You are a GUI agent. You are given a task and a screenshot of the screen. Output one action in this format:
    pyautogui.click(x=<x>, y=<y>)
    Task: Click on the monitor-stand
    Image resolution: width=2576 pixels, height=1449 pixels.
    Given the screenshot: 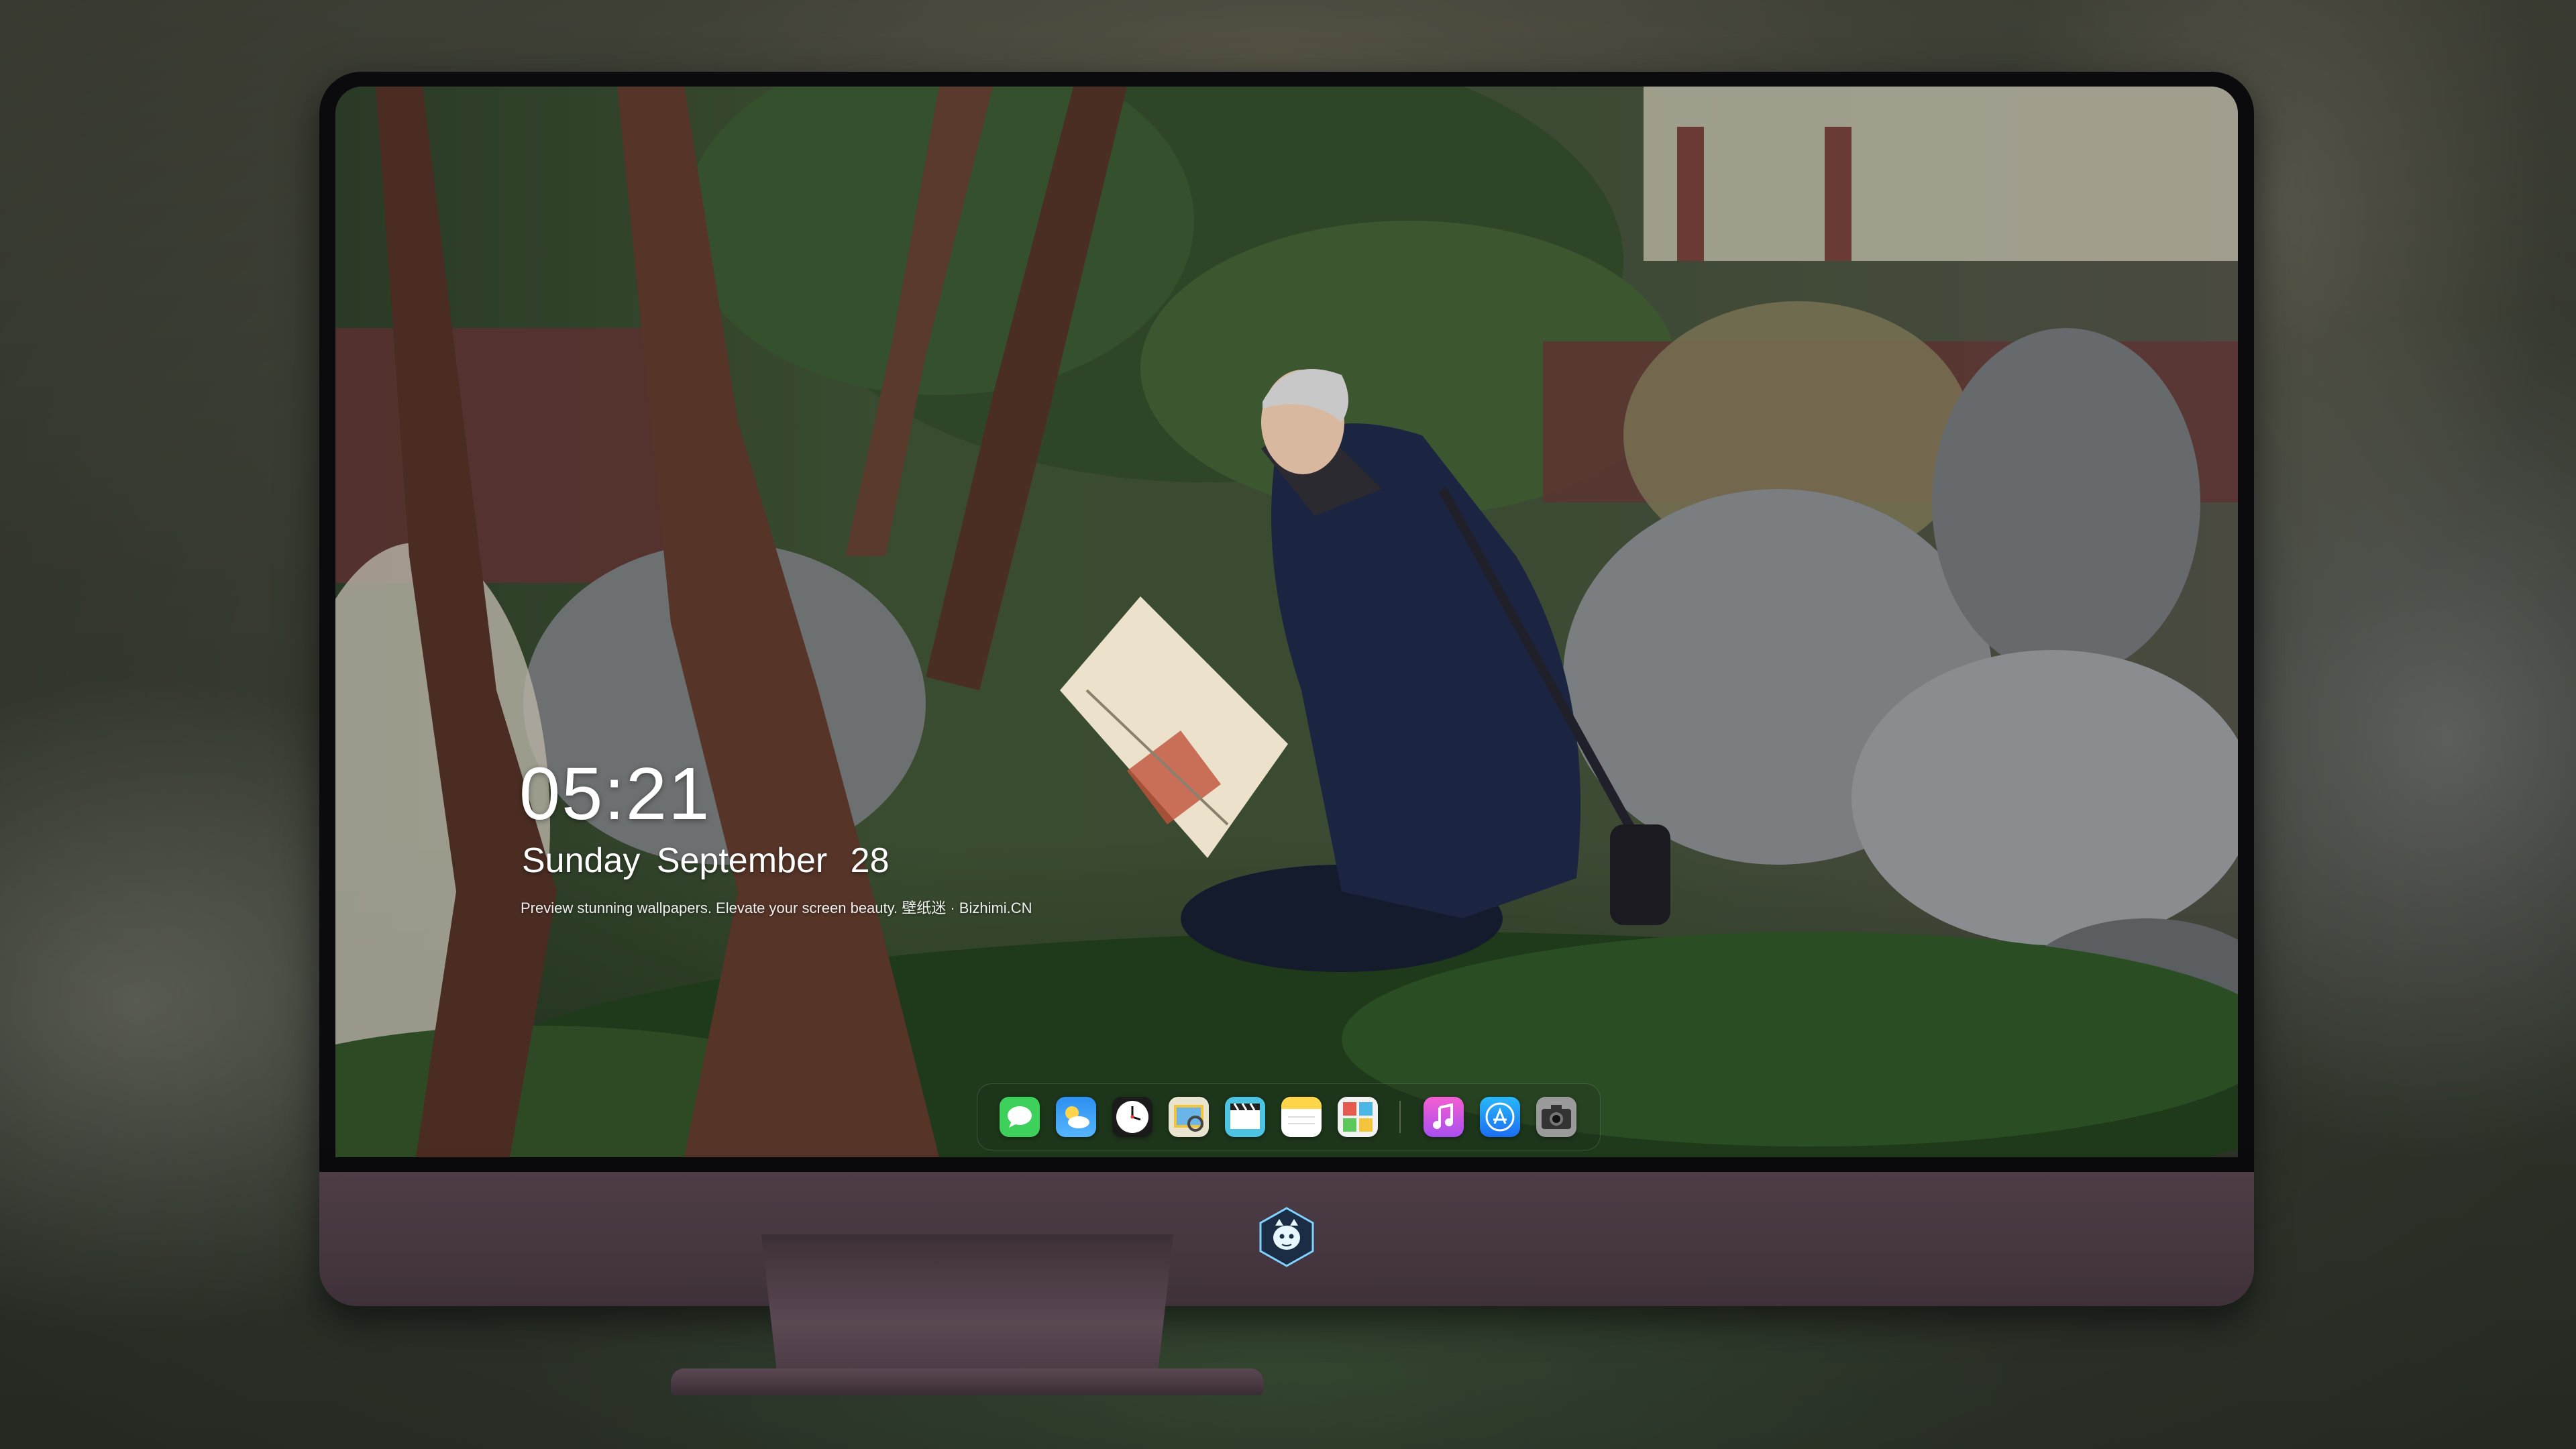 What is the action you would take?
    pyautogui.click(x=967, y=1308)
    